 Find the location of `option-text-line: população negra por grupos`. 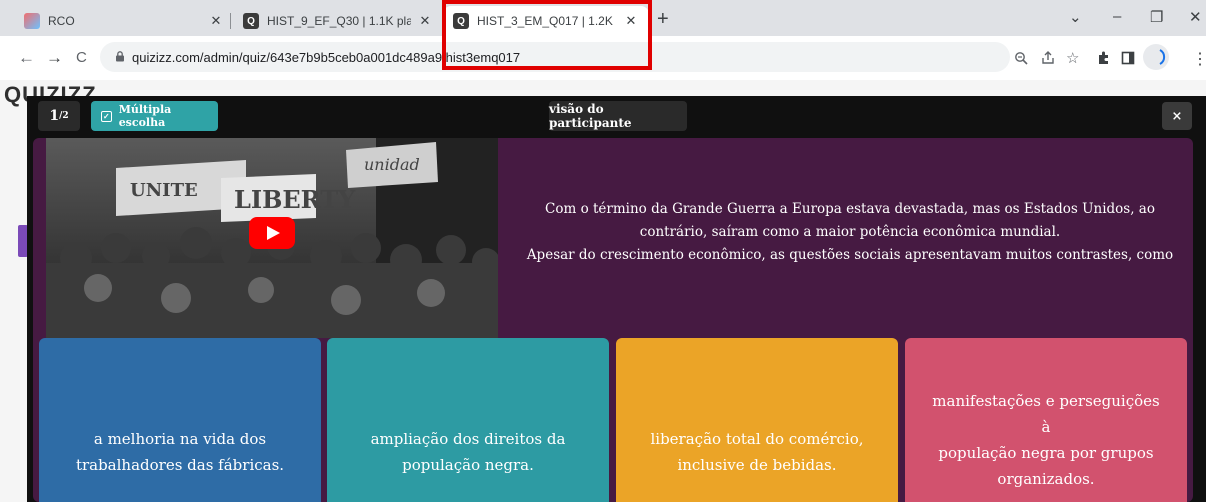

option-text-line: população negra por grupos is located at coordinates (1046, 453).